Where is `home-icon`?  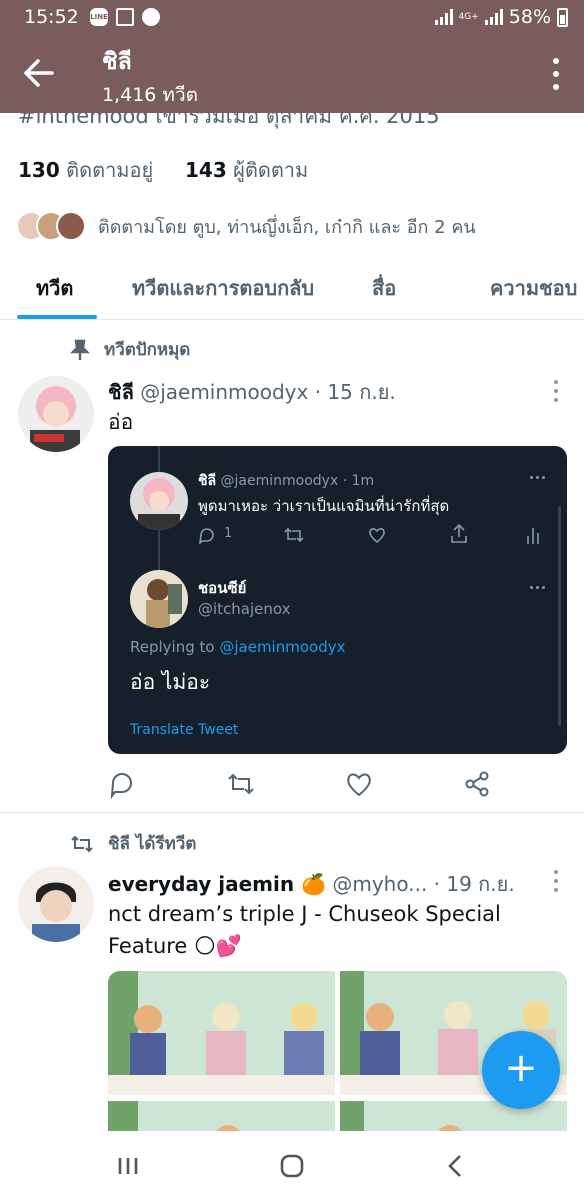
home-icon is located at coordinates (292, 1166).